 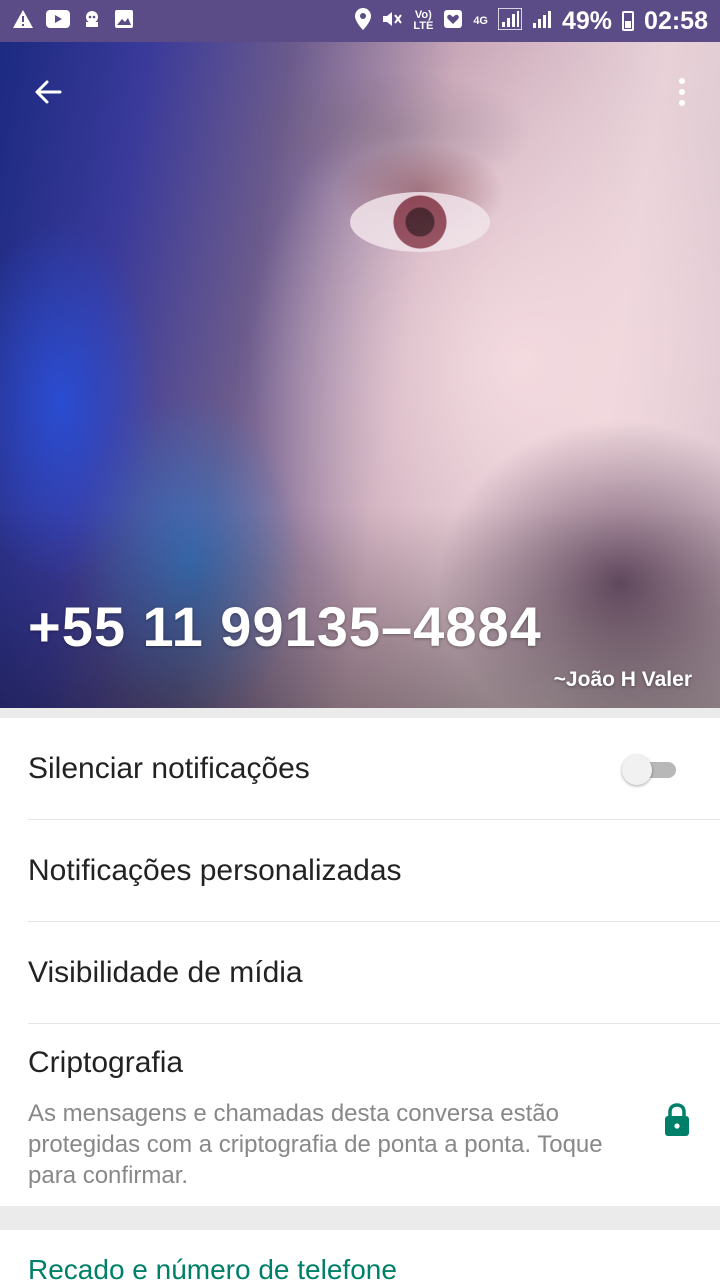 I want to click on contact-phone-number: +55 11 99135–4884, so click(x=285, y=626).